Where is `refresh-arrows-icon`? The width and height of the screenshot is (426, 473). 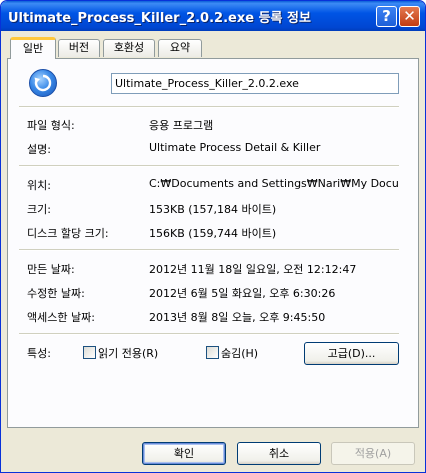
refresh-arrows-icon is located at coordinates (43, 83).